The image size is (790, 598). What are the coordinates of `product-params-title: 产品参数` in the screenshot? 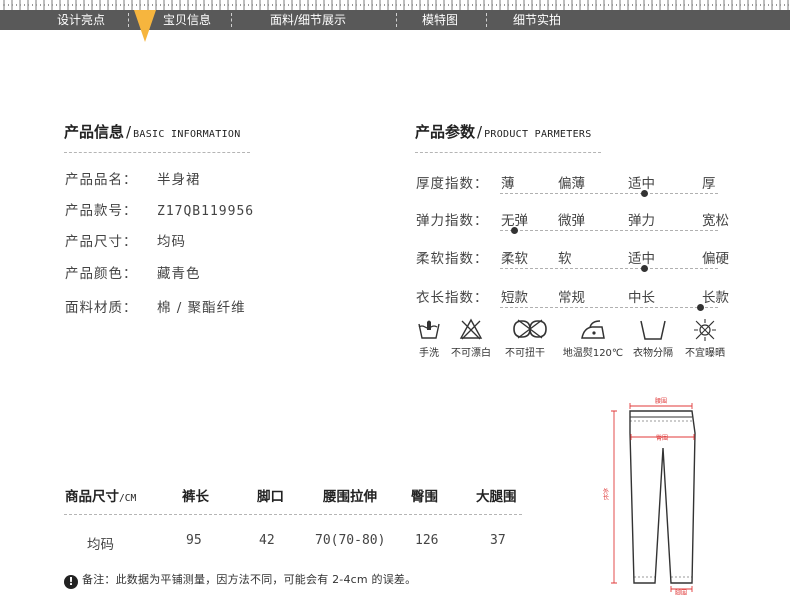 It's located at (445, 132).